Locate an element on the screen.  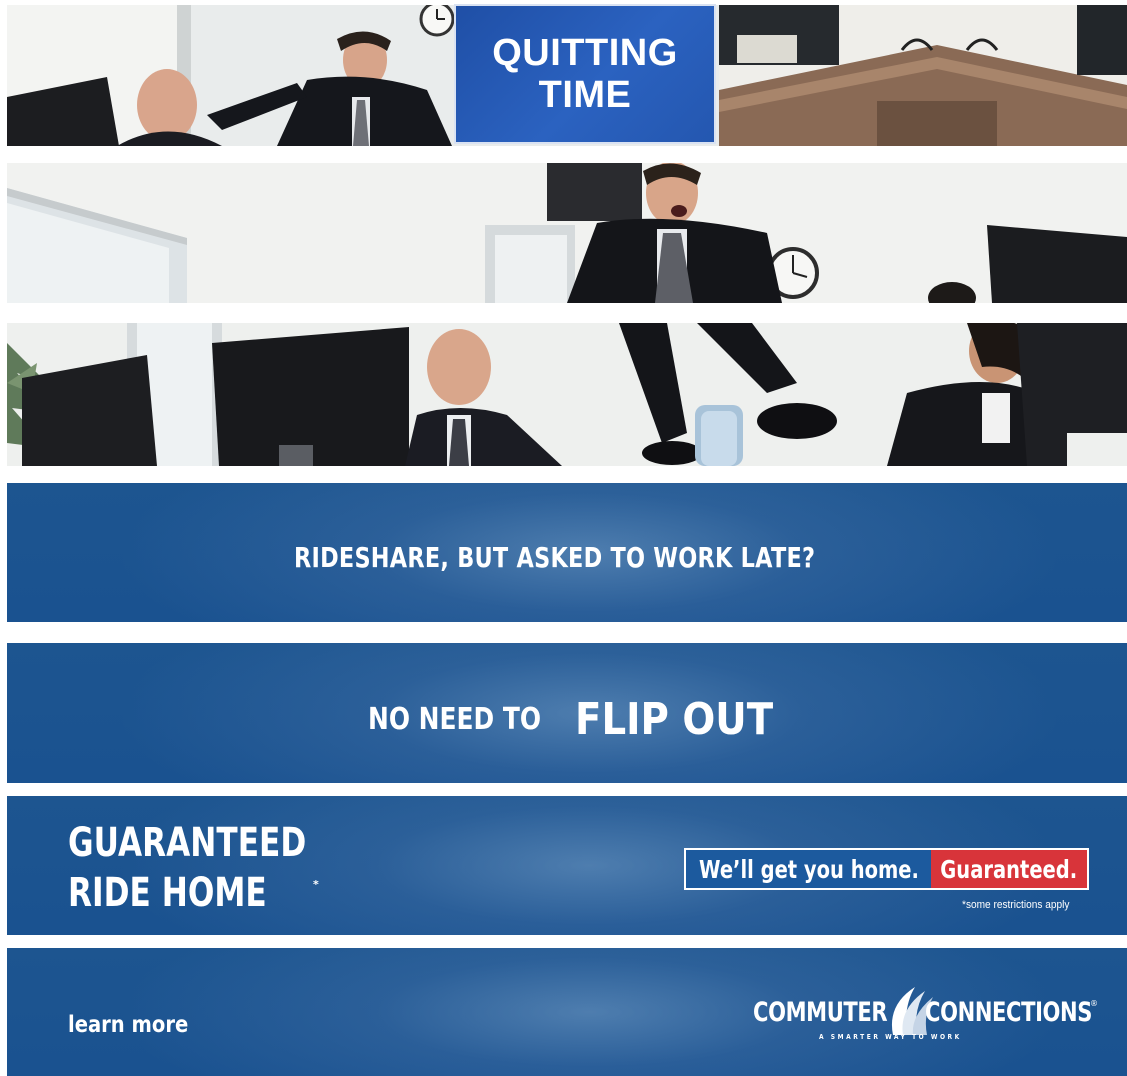
restrictions-note: *some restrictions apply is located at coordinates (1016, 905).